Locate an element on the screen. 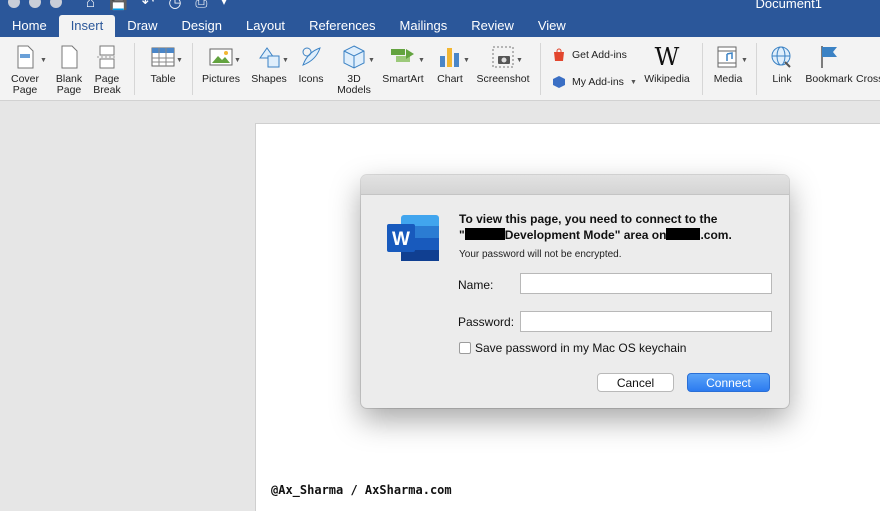 The image size is (880, 511). addins-cube-icon is located at coordinates (559, 82).